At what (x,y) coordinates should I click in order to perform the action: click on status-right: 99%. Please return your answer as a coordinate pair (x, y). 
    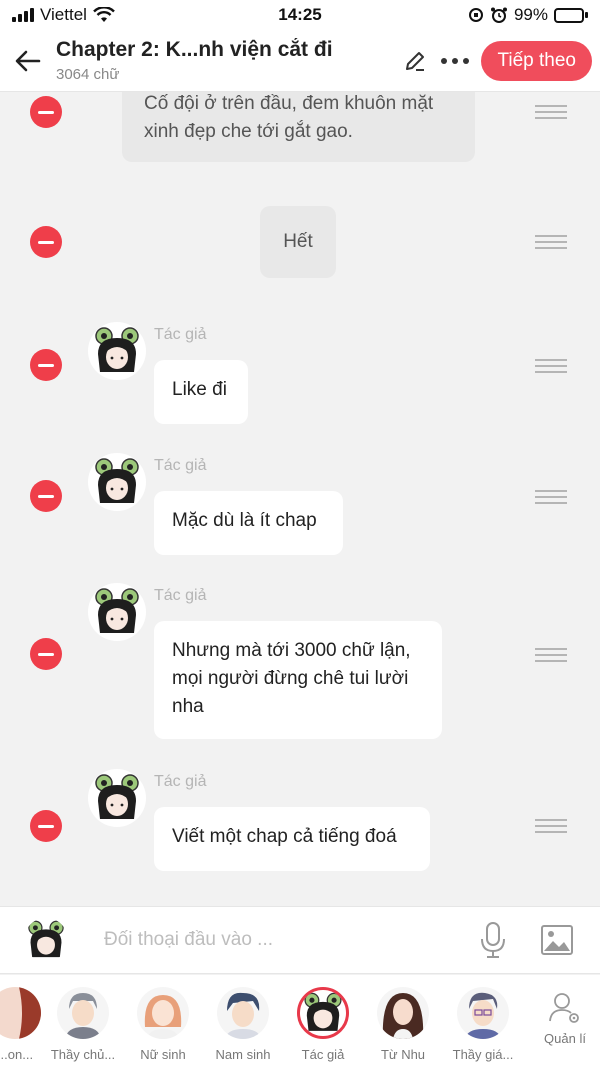
    Looking at the image, I should click on (528, 15).